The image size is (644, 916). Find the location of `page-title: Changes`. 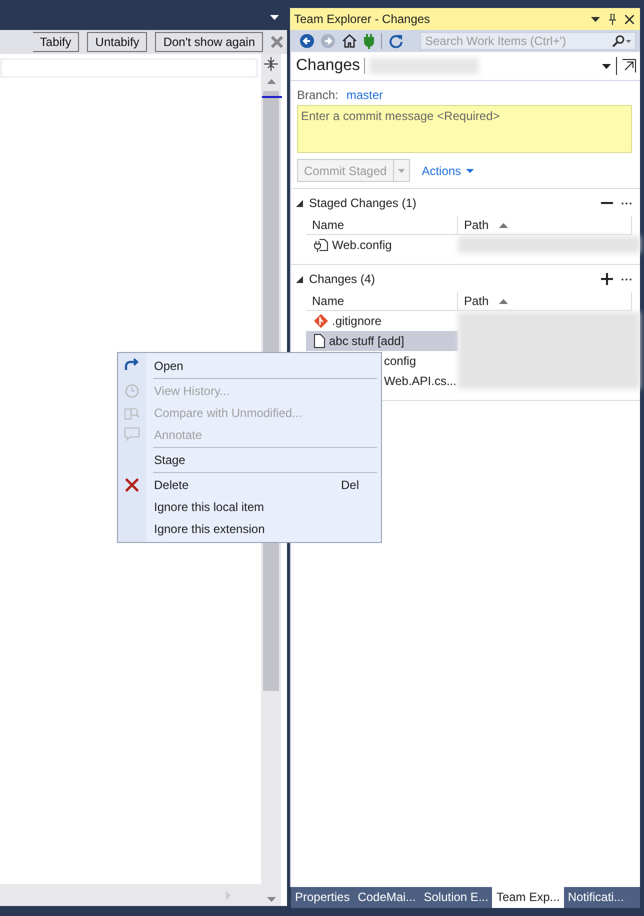

page-title: Changes is located at coordinates (328, 66).